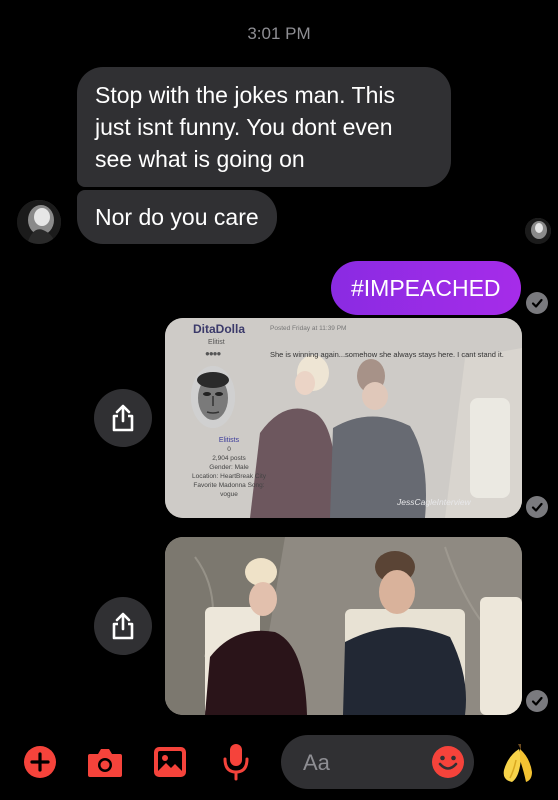  Describe the element at coordinates (216, 342) in the screenshot. I see `forum-rank: Elitist` at that location.